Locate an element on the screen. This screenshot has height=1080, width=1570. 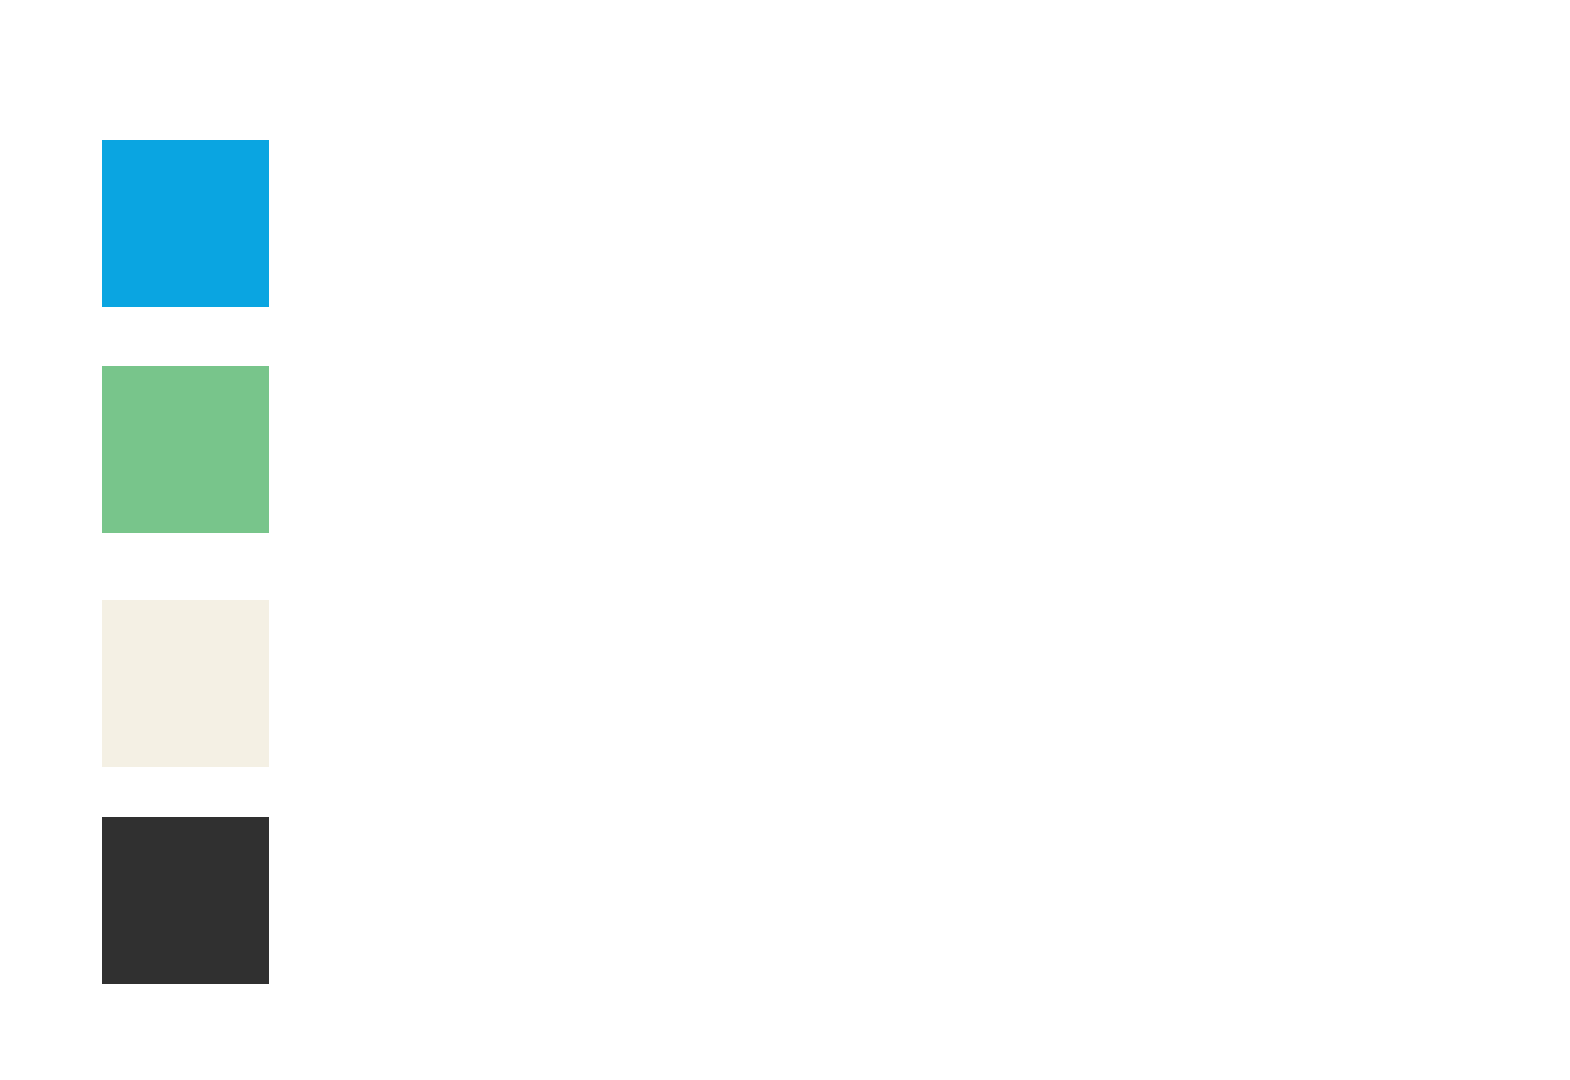
color-swatch-green is located at coordinates (185, 449).